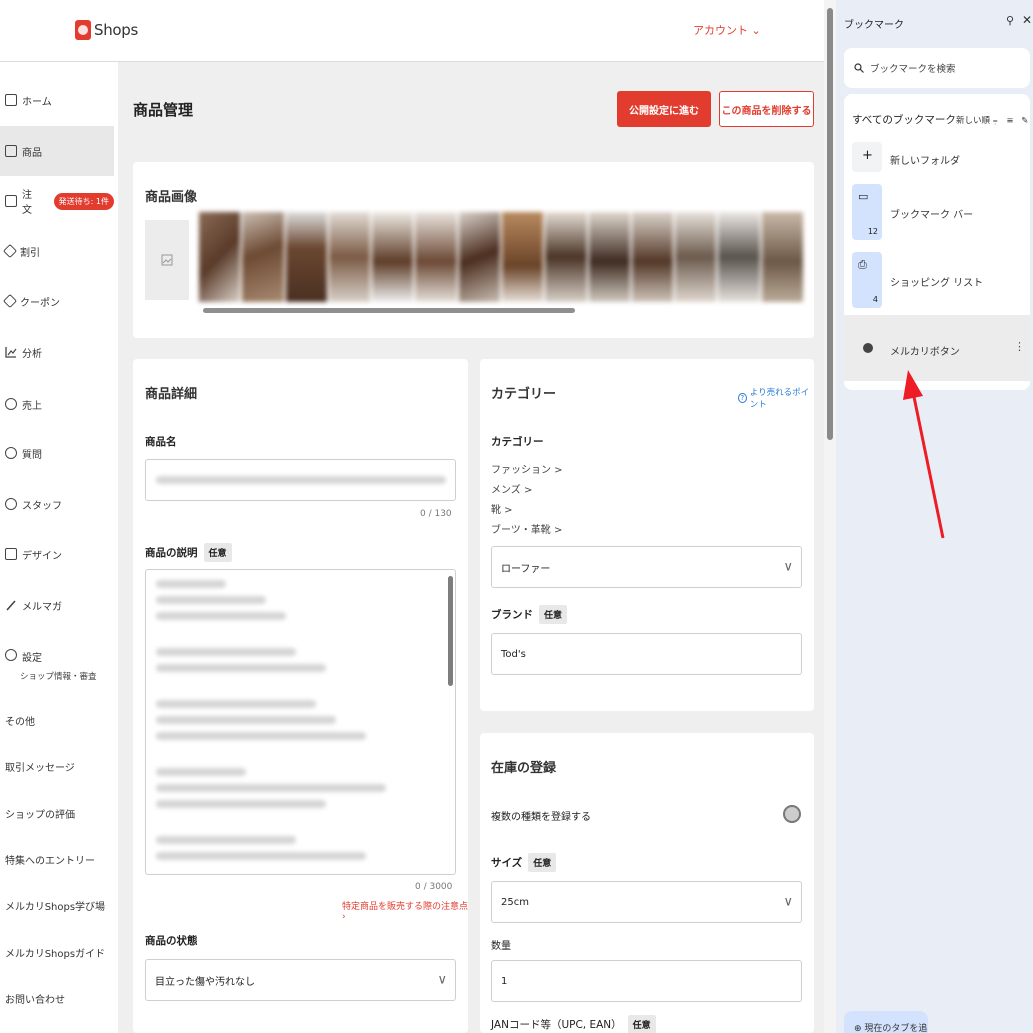 Image resolution: width=1033 pixels, height=1033 pixels. Describe the element at coordinates (40, 766) in the screenshot. I see `link-messages: 取引メッセージ` at that location.